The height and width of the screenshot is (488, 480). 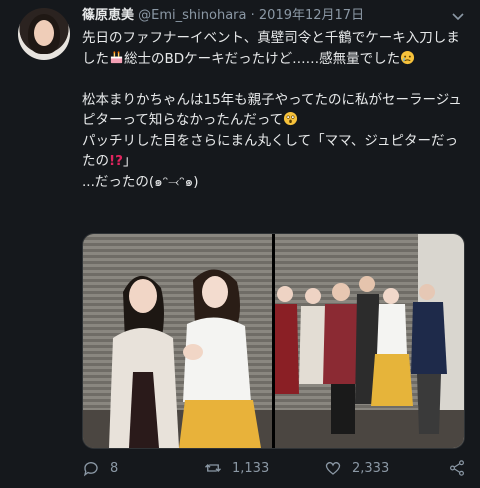 I want to click on chevron-down-icon, so click(x=458, y=16).